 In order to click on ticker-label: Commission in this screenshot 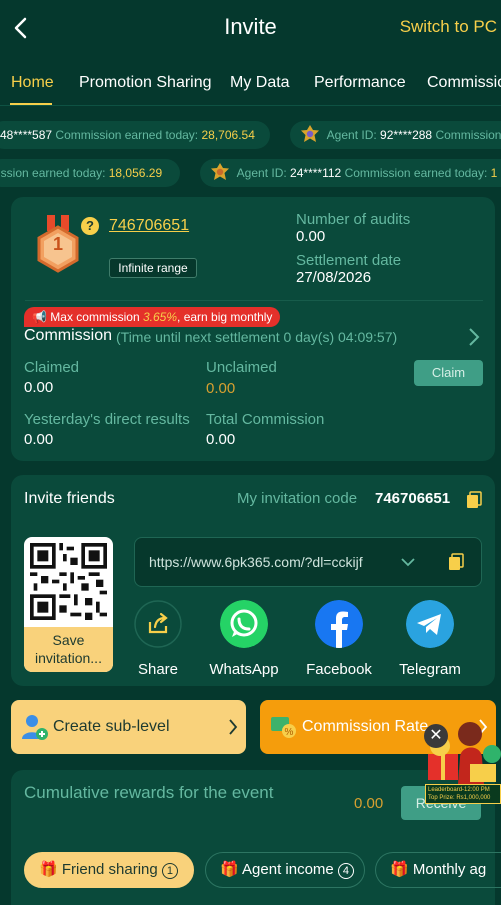, I will do `click(468, 135)`.